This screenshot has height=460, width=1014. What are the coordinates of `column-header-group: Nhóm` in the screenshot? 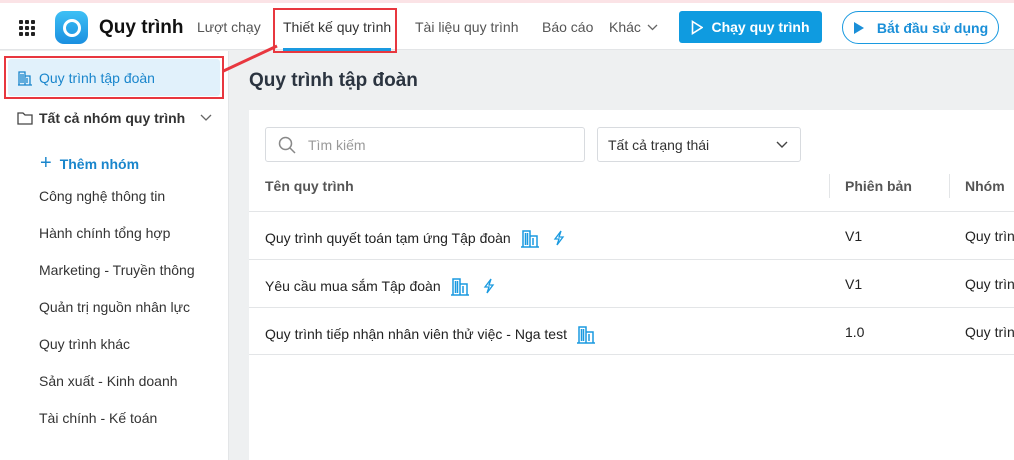 It's located at (985, 186).